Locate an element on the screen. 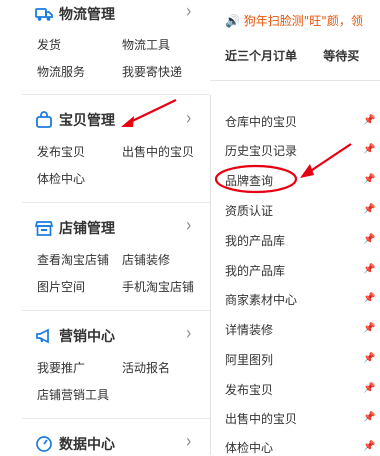  promo-notice-text: 狗年扫脸测"旺"颜，领 is located at coordinates (303, 21).